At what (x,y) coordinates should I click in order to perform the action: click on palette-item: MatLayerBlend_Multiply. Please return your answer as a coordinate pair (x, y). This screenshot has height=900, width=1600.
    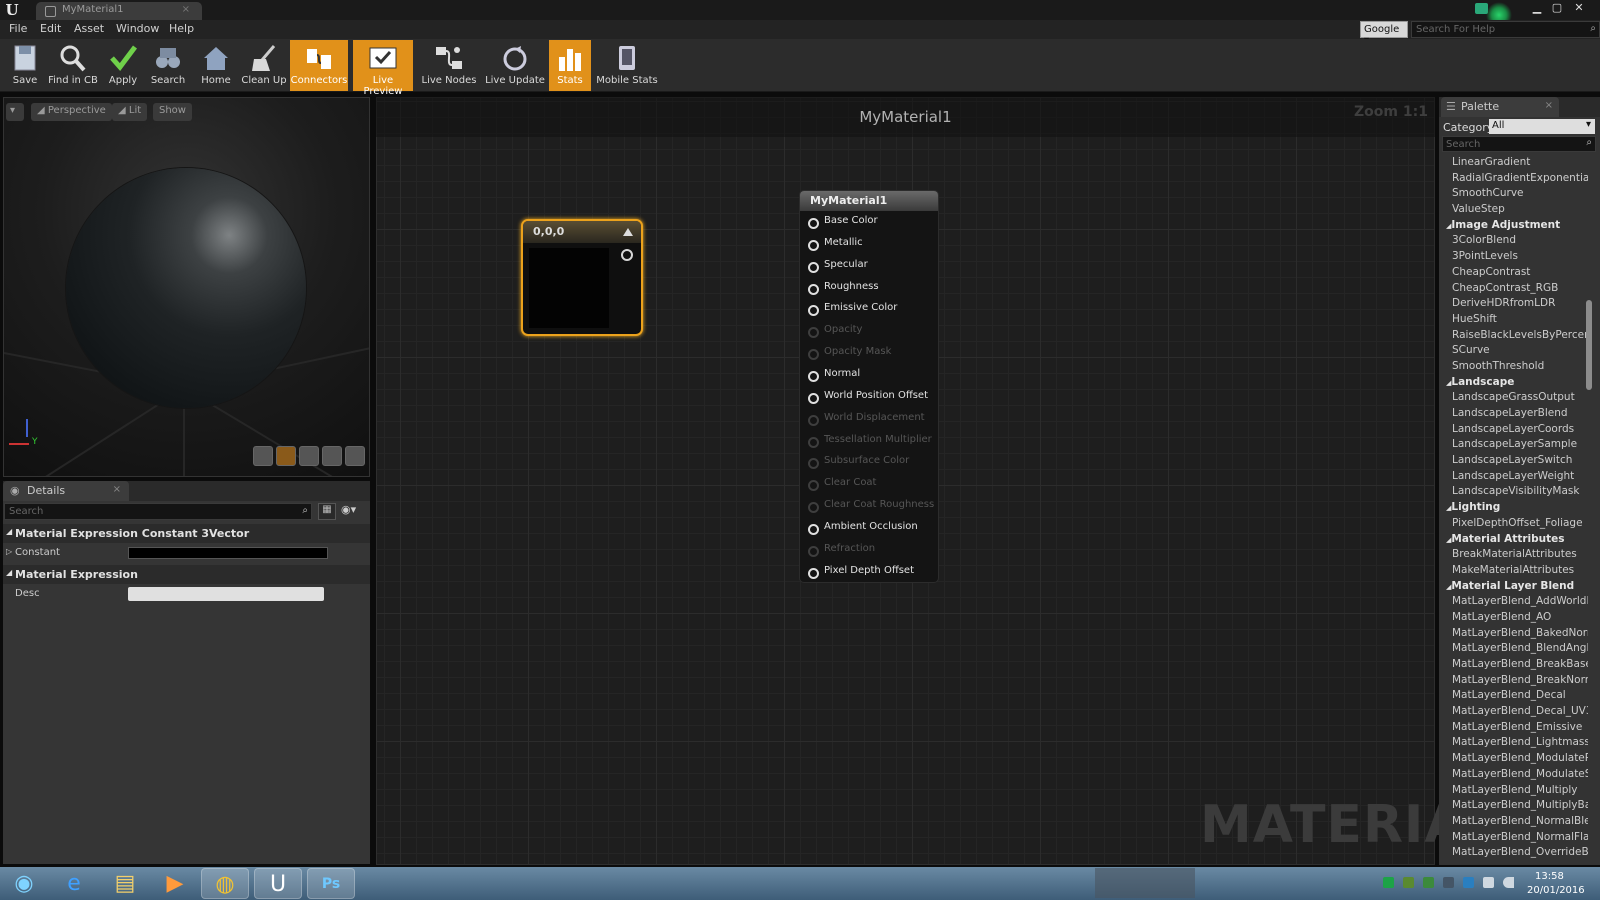
    Looking at the image, I should click on (1515, 792).